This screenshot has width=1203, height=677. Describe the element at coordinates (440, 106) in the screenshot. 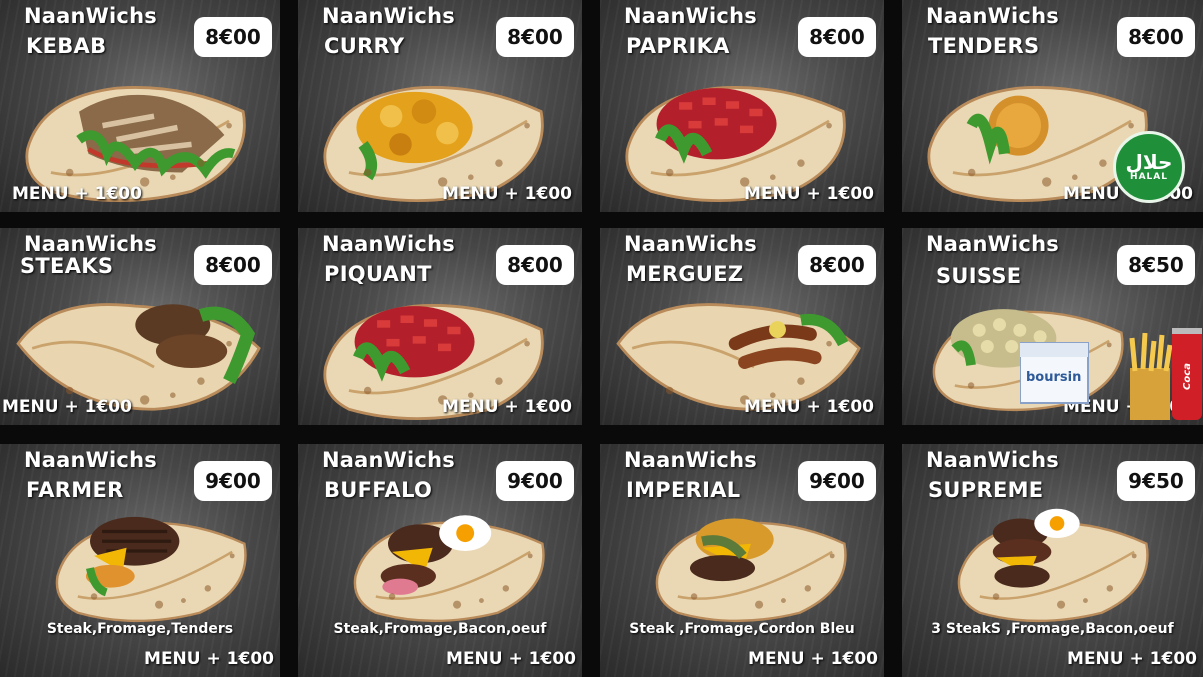

I see `menu-card-curry: NaanWichs CURRY 8€00 MENU + 1€00` at that location.